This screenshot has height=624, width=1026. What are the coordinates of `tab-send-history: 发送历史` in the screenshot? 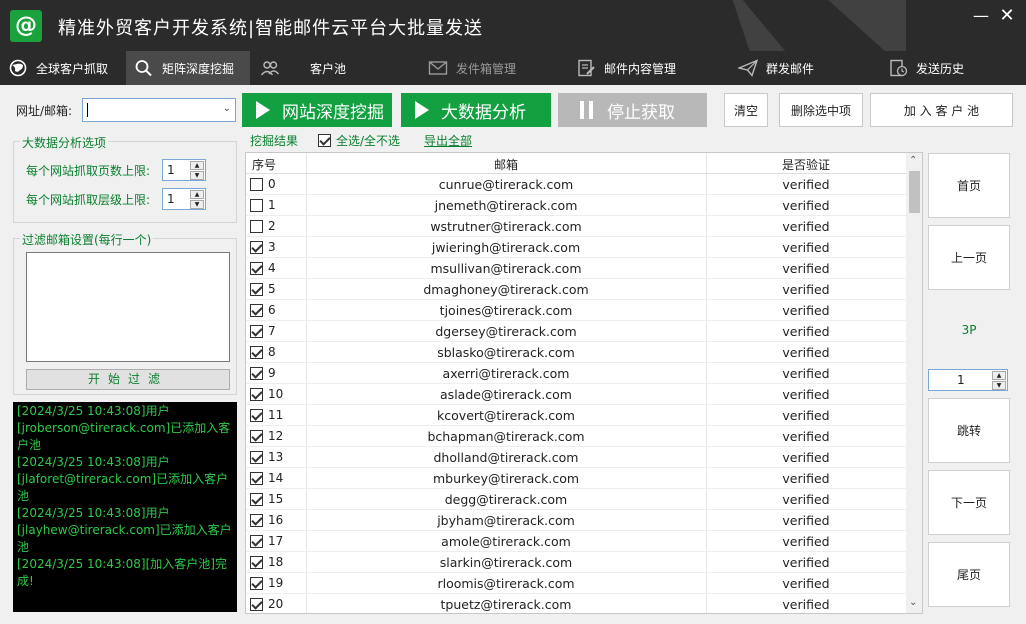 It's located at (941, 68).